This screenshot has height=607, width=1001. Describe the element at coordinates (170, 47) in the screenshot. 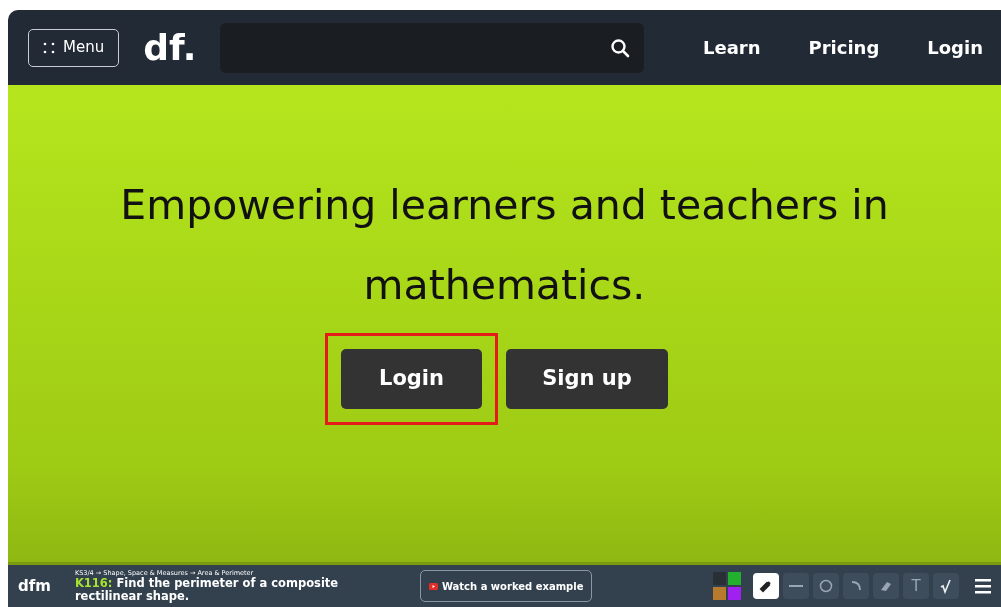

I see `logo: df.` at that location.